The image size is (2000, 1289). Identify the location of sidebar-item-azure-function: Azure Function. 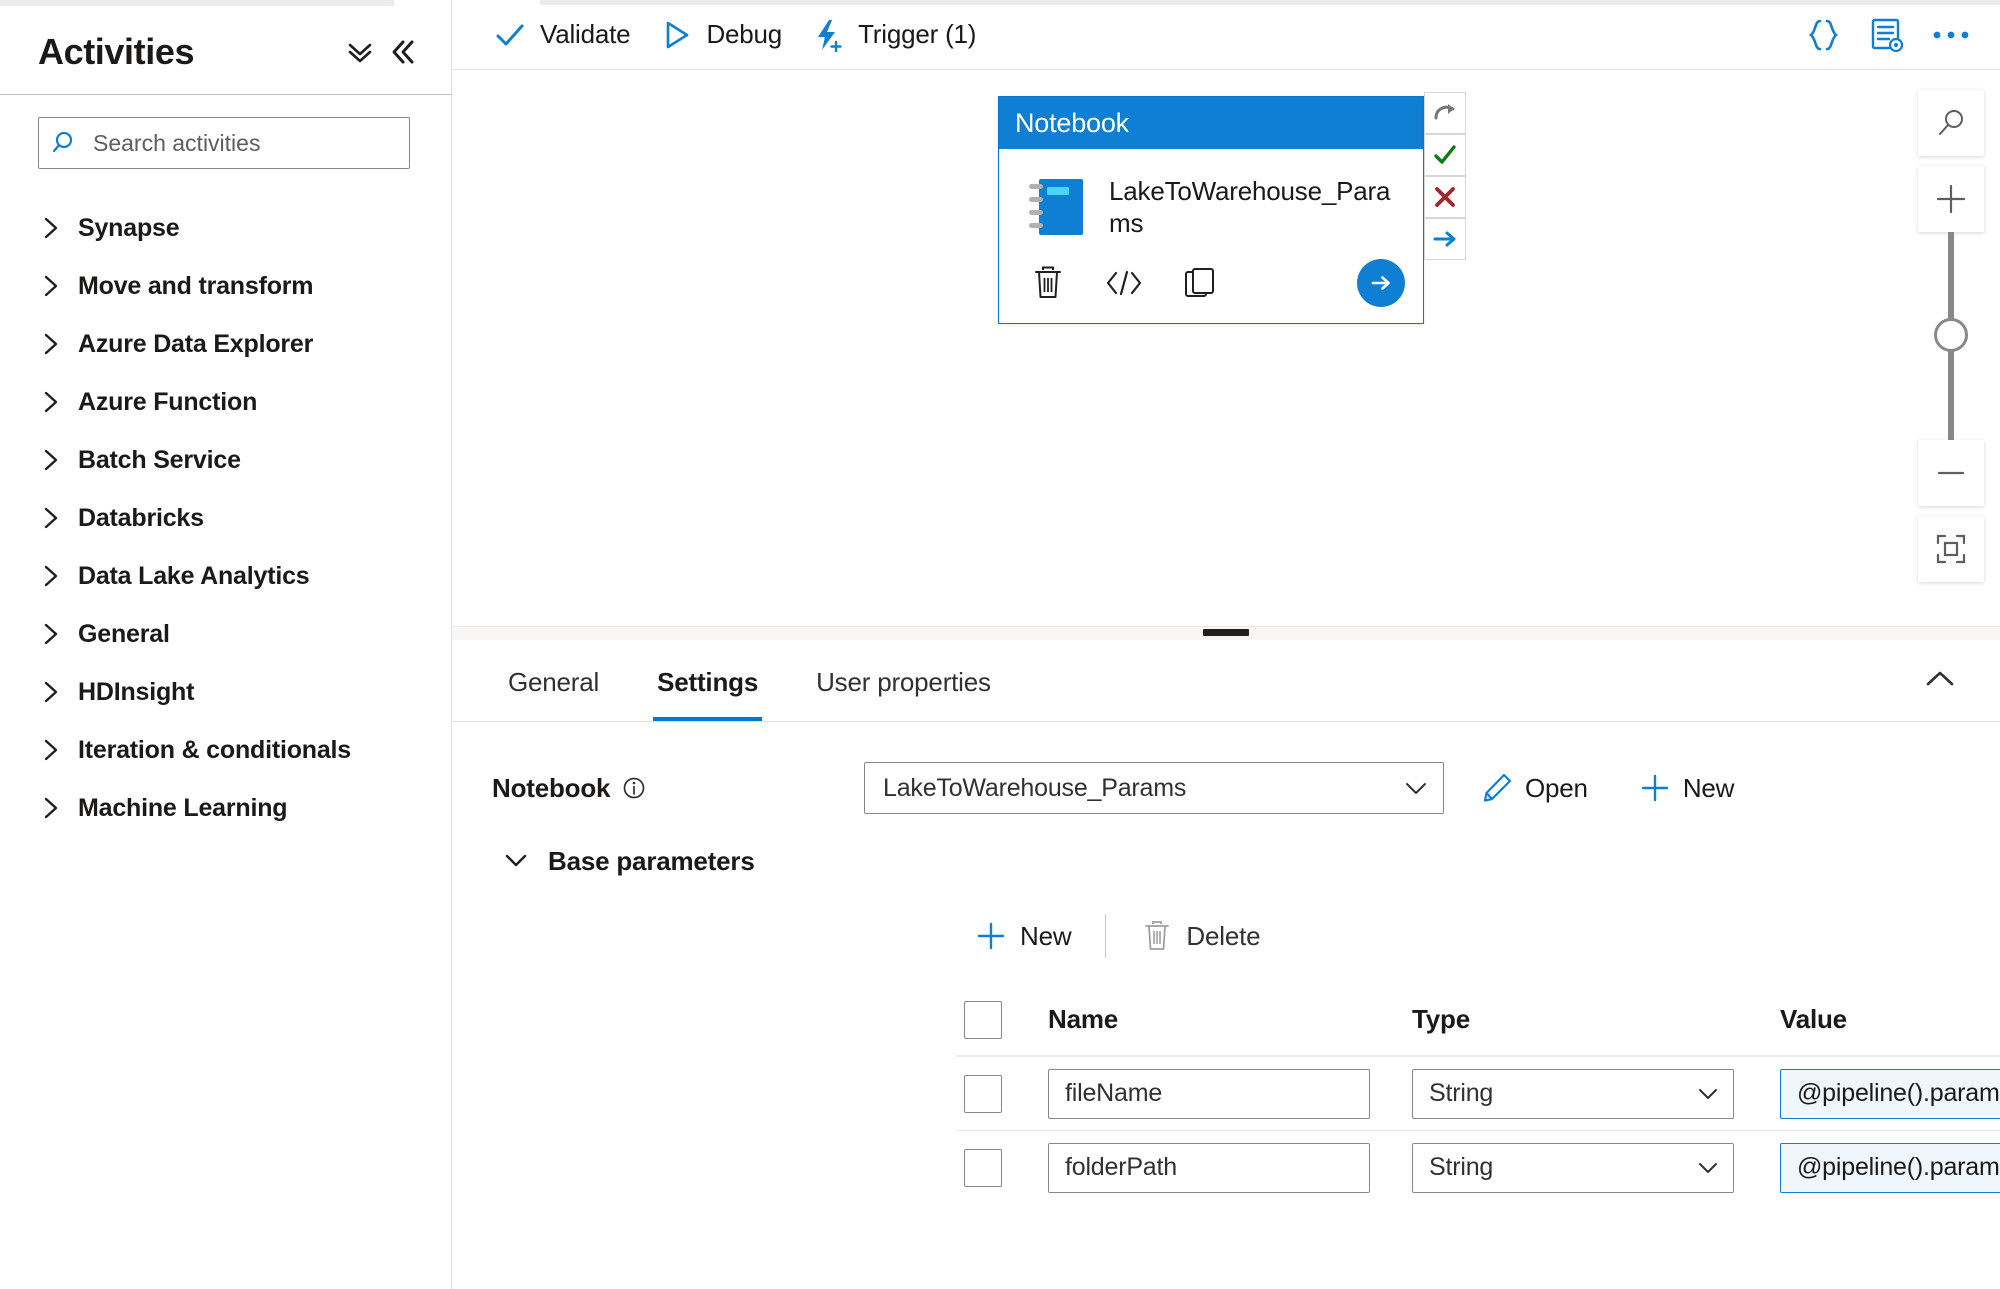
(225, 402).